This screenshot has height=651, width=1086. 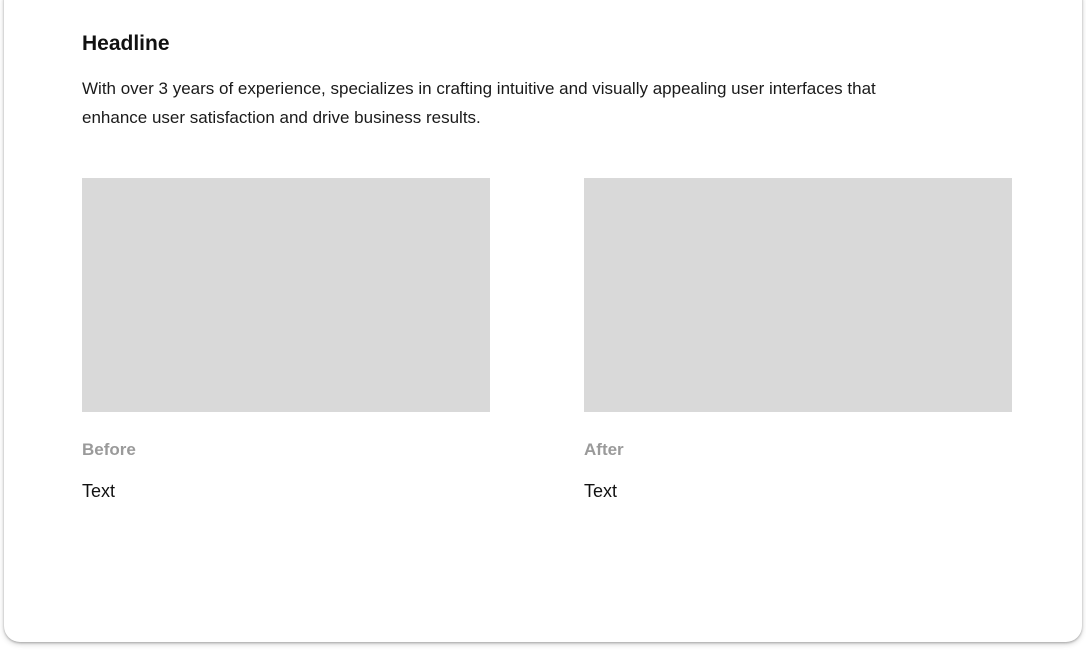 What do you see at coordinates (798, 295) in the screenshot?
I see `after-image-placeholder` at bounding box center [798, 295].